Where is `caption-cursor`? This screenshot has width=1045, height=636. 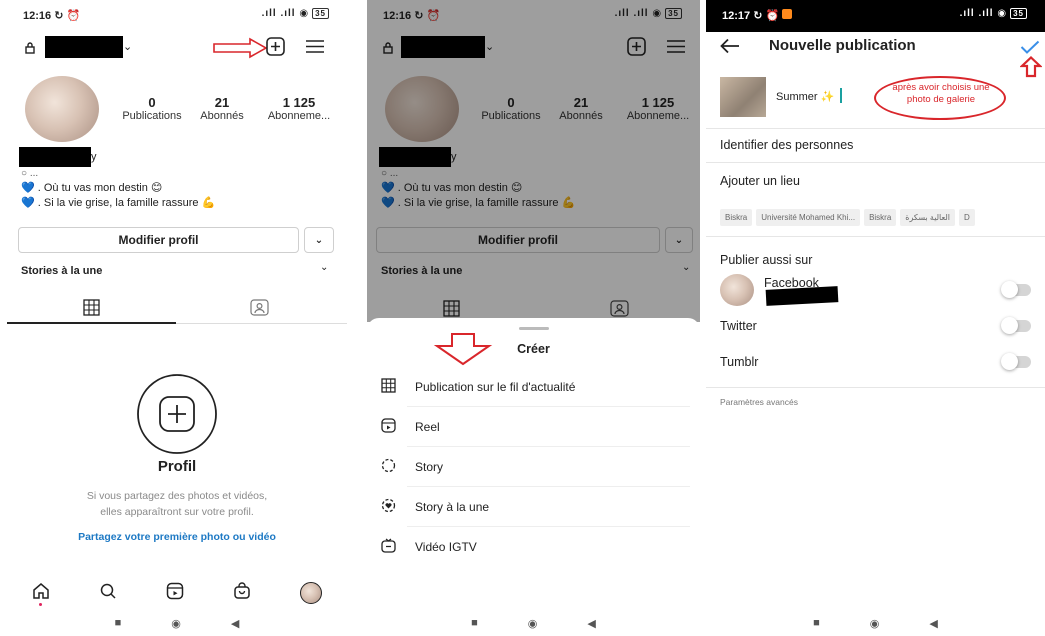
caption-cursor is located at coordinates (841, 95).